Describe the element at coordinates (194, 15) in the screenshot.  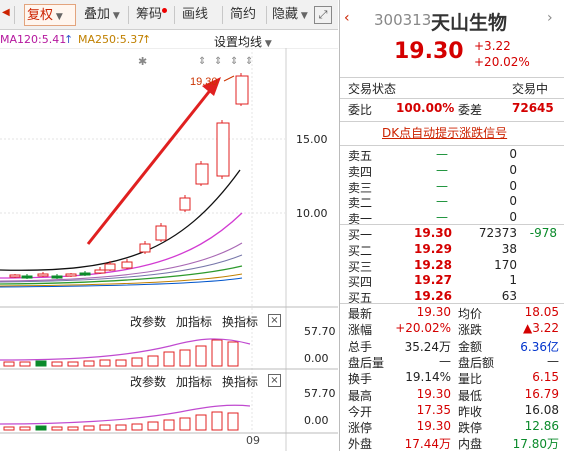
I see `draw-line-button: 画线` at that location.